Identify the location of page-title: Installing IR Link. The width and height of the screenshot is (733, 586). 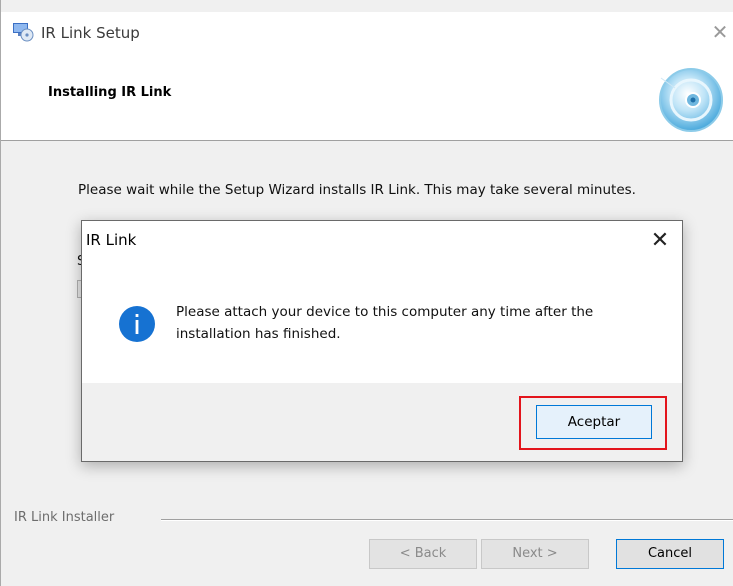
(110, 92).